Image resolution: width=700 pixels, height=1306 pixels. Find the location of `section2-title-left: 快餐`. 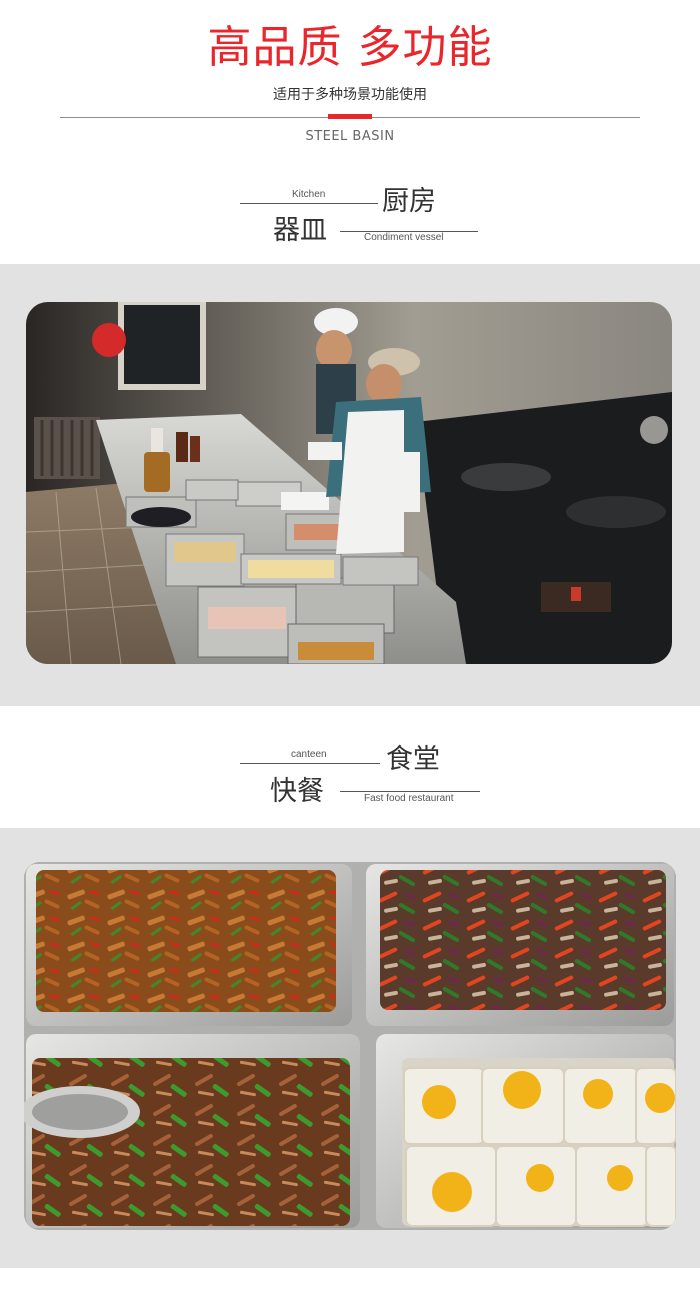

section2-title-left: 快餐 is located at coordinates (297, 791).